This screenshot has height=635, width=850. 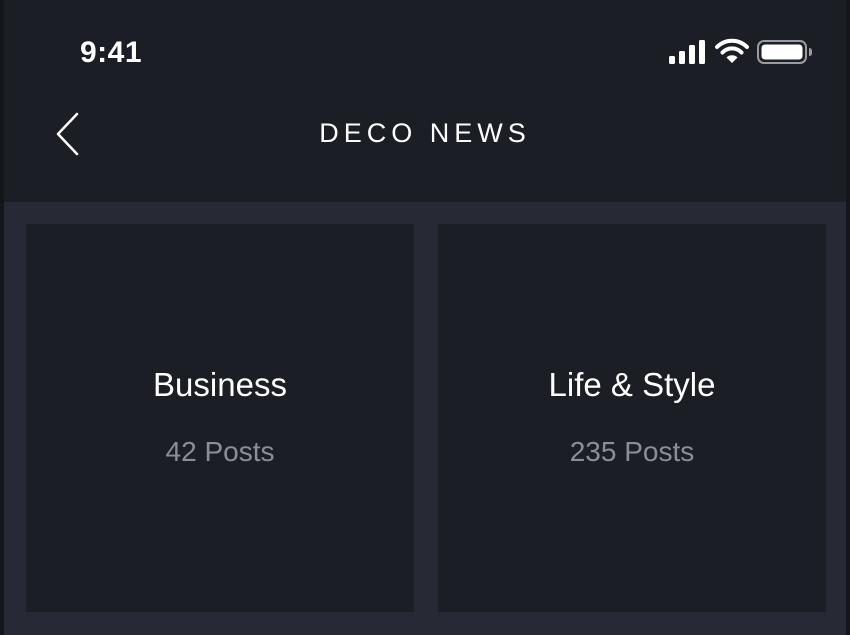 What do you see at coordinates (425, 133) in the screenshot?
I see `page-title: DECO NEWS` at bounding box center [425, 133].